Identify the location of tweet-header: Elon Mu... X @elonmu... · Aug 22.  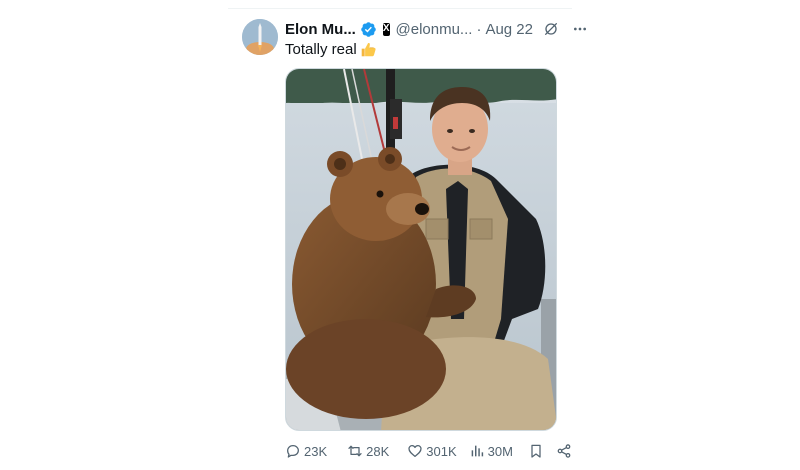
(435, 29).